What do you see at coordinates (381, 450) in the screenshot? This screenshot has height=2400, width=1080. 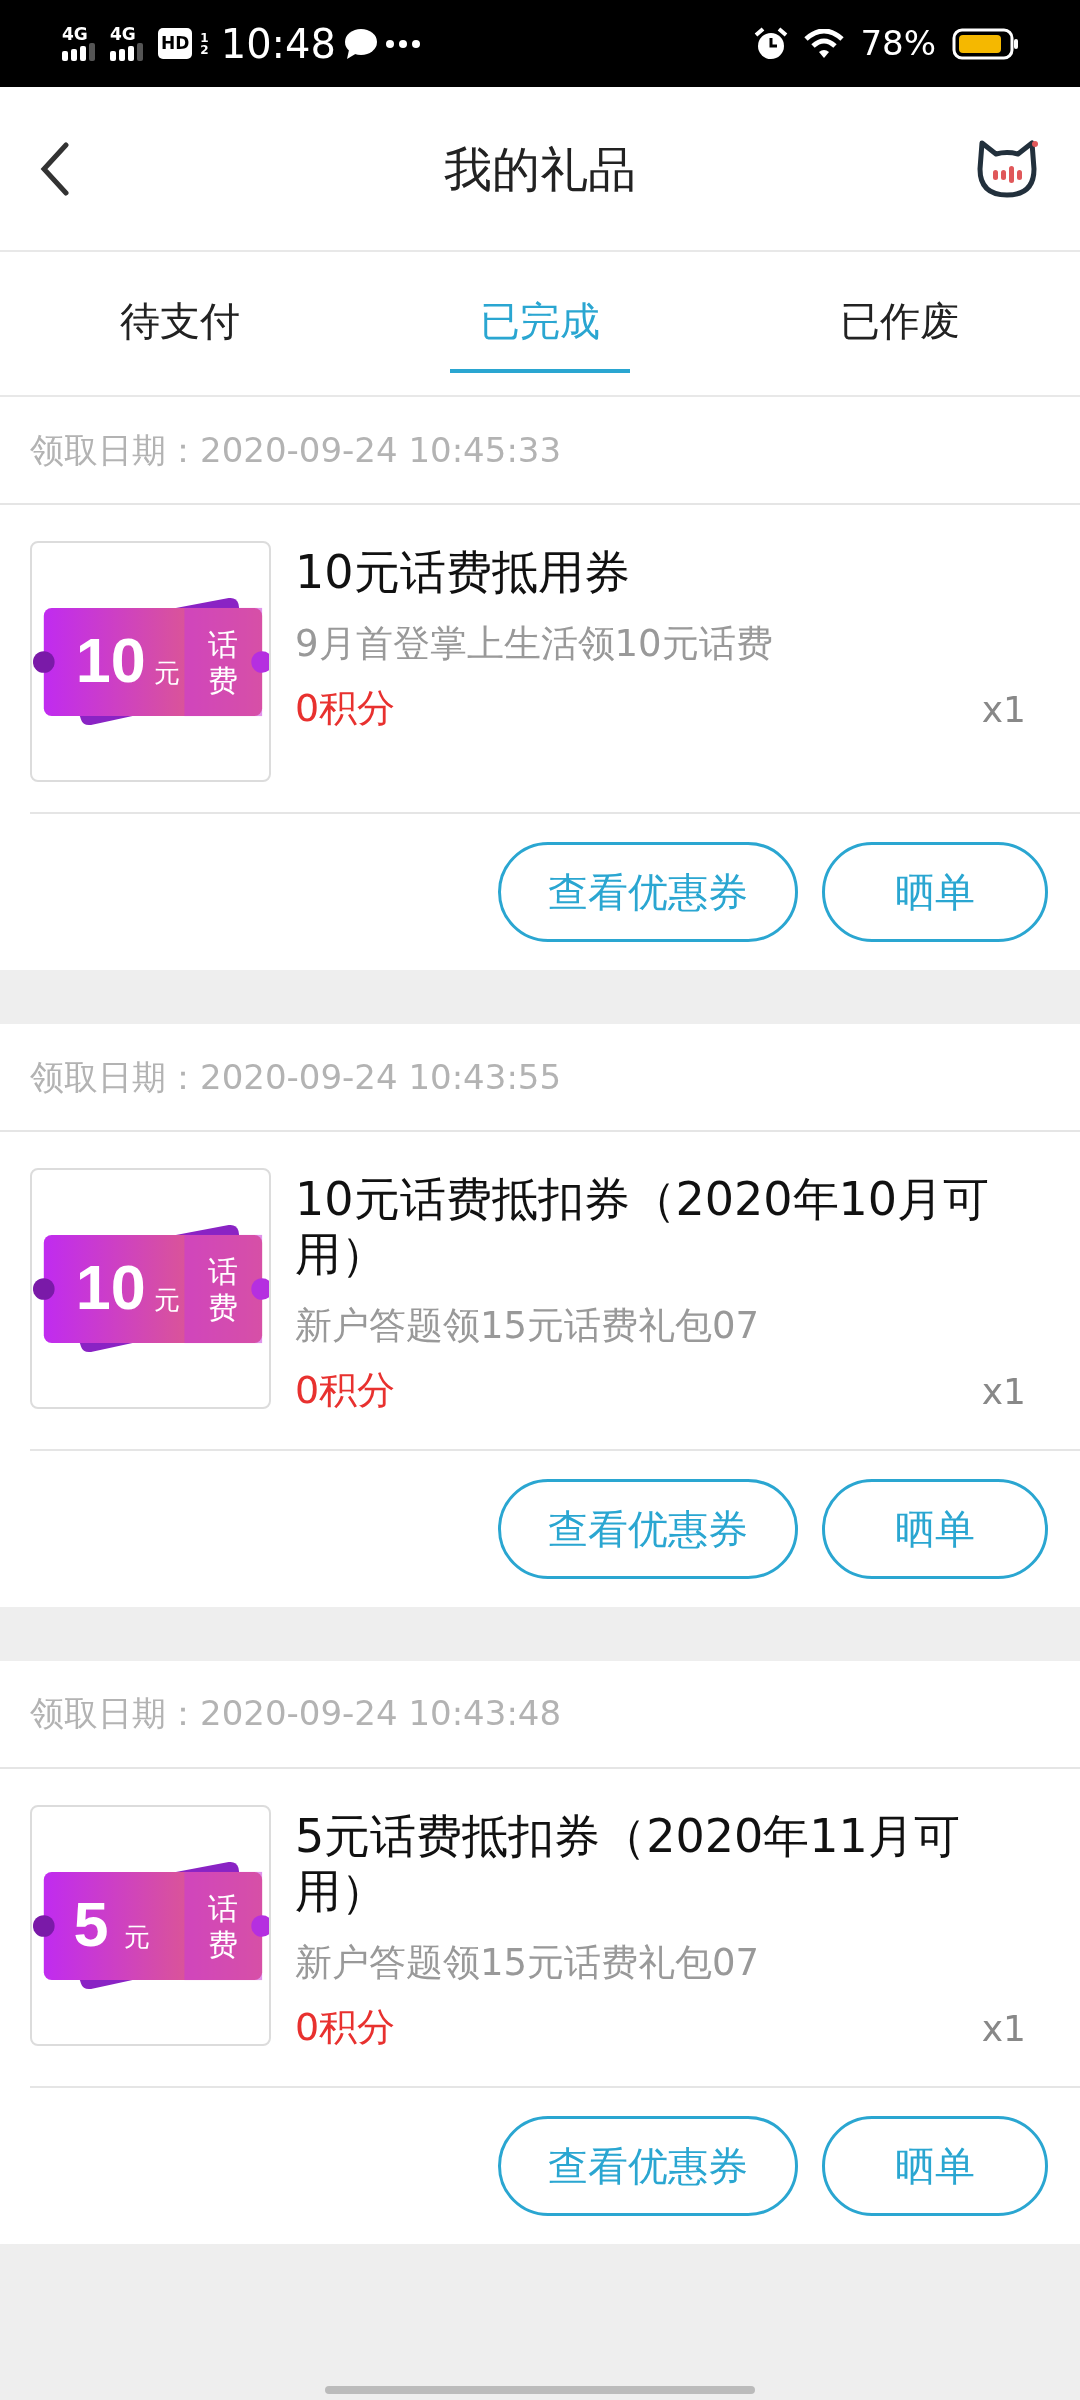 I see `claim-date: 2020-09-24 10:45:33` at bounding box center [381, 450].